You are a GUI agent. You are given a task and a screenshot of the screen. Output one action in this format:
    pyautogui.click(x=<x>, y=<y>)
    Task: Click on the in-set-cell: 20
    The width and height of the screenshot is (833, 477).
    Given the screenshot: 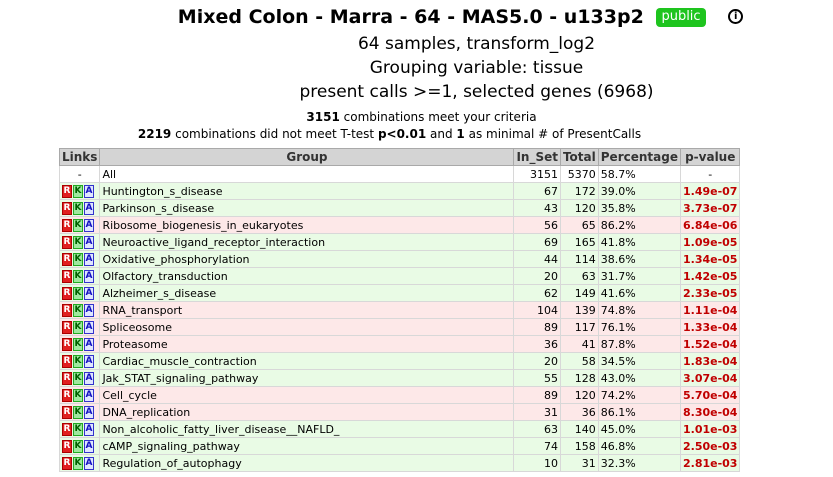 What is the action you would take?
    pyautogui.click(x=537, y=276)
    